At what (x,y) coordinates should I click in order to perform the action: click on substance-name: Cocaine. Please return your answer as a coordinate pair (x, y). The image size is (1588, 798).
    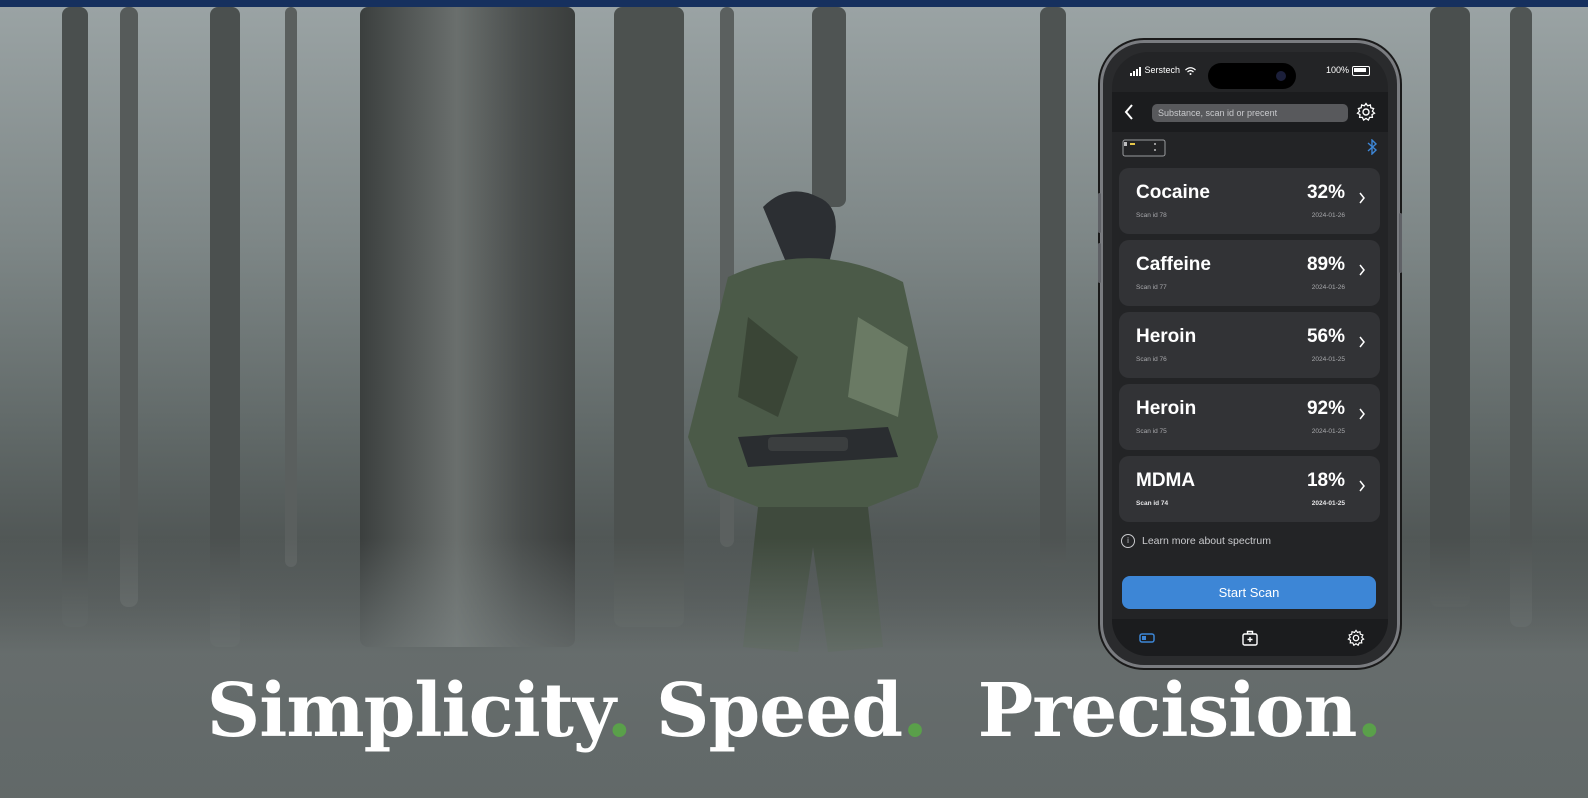
    Looking at the image, I should click on (1173, 192).